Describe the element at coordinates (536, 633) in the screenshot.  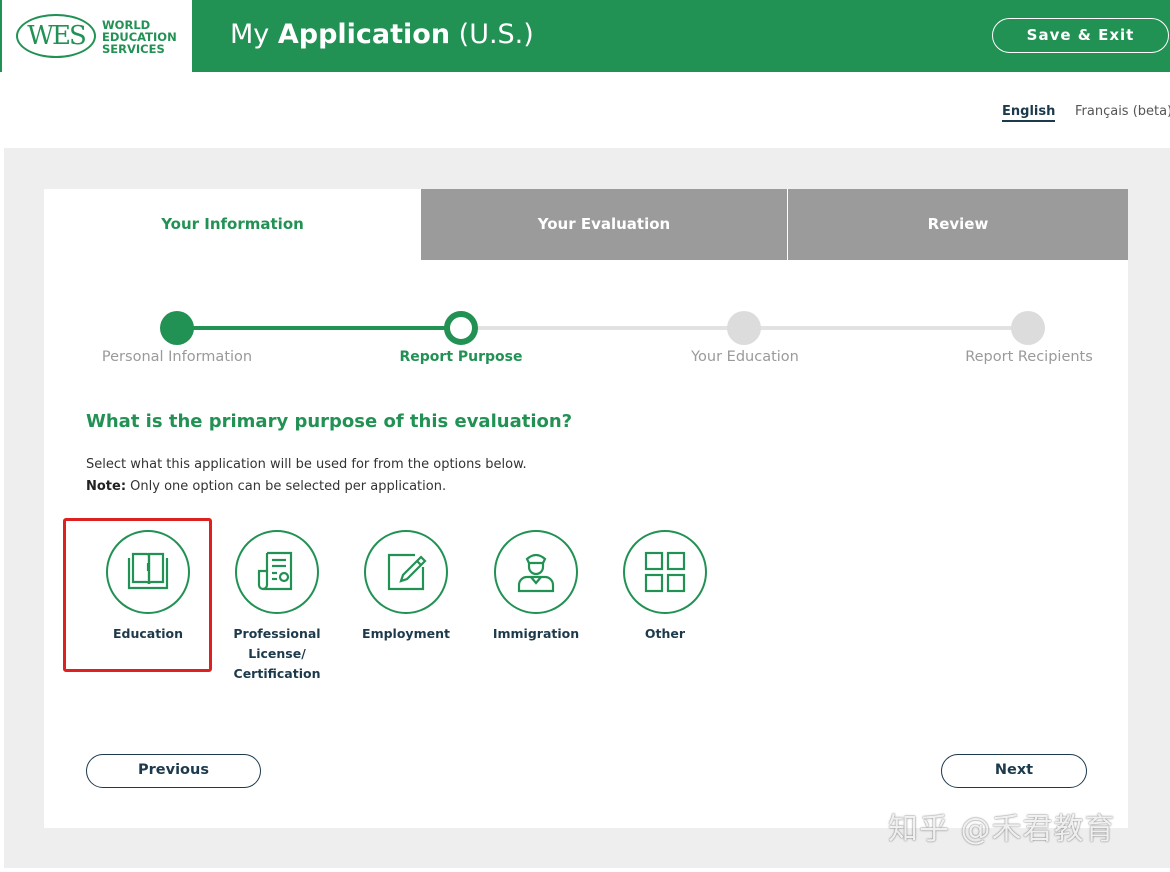
I see `option-label: Immigration` at that location.